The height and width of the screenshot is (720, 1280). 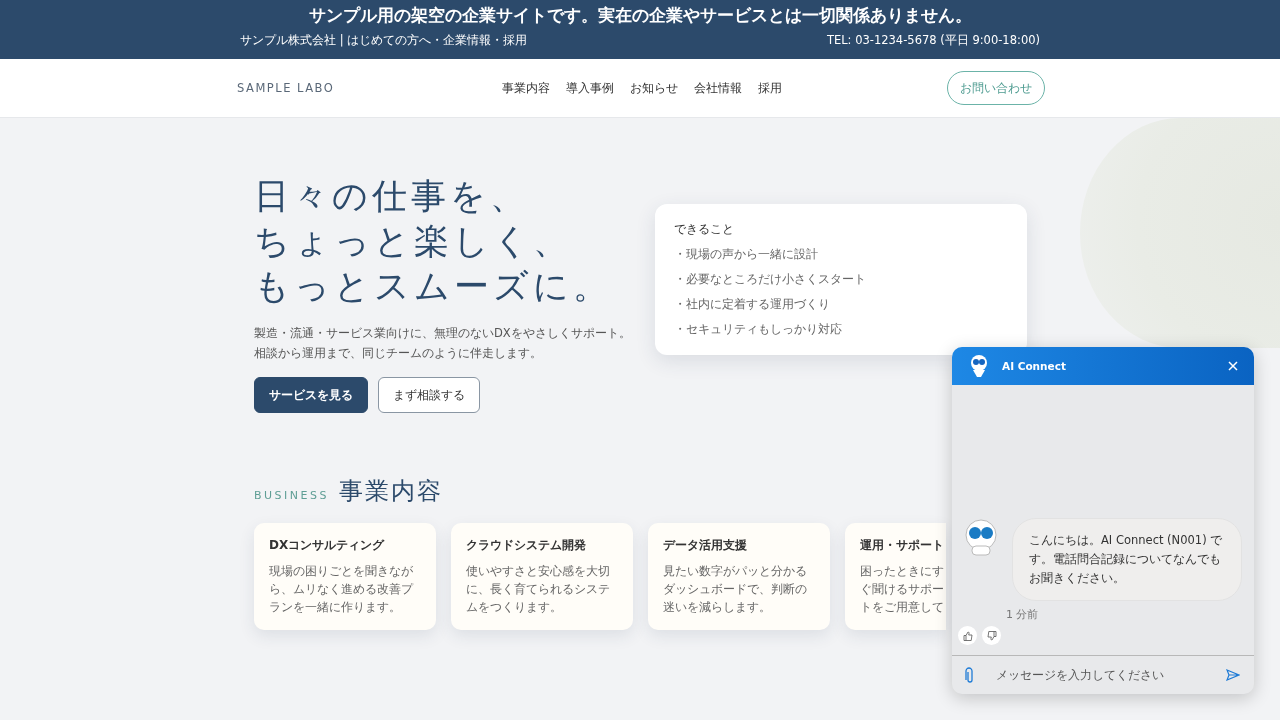 I want to click on feature-item: ・必要なところだけ小さくスタート, so click(x=770, y=279).